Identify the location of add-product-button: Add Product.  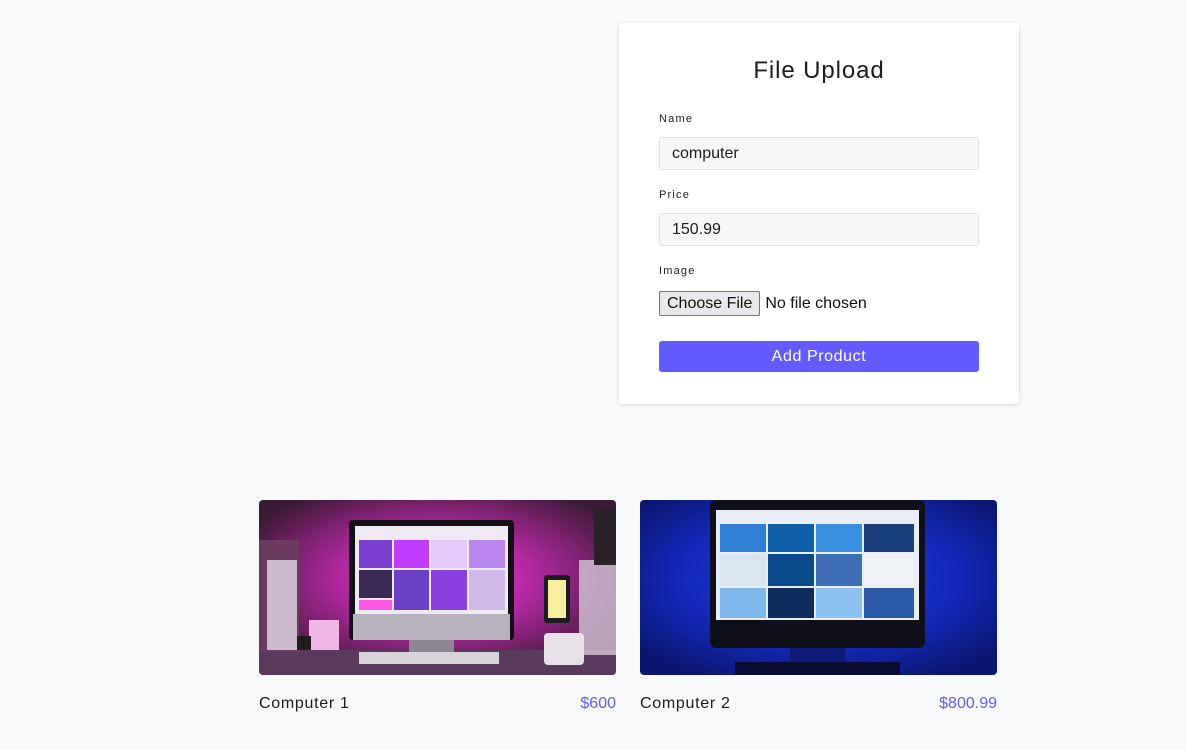
(819, 356).